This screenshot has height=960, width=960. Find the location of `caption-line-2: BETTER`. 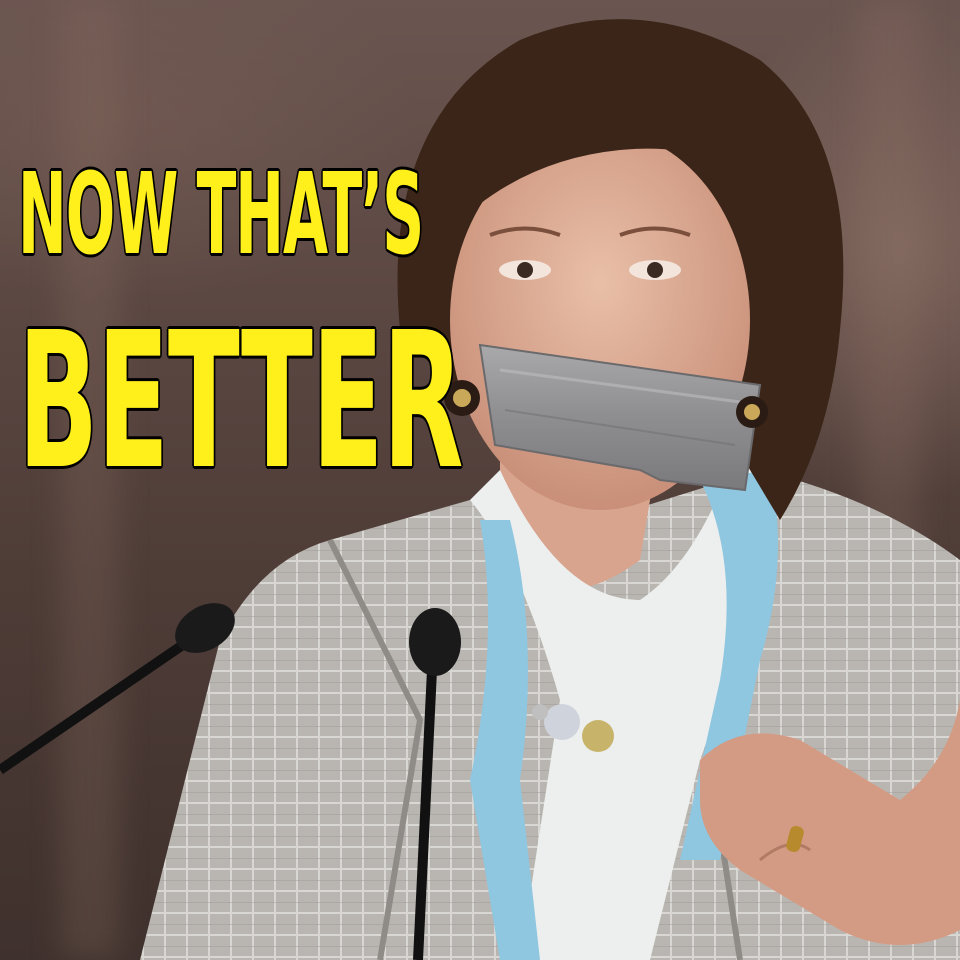

caption-line-2: BETTER is located at coordinates (241, 401).